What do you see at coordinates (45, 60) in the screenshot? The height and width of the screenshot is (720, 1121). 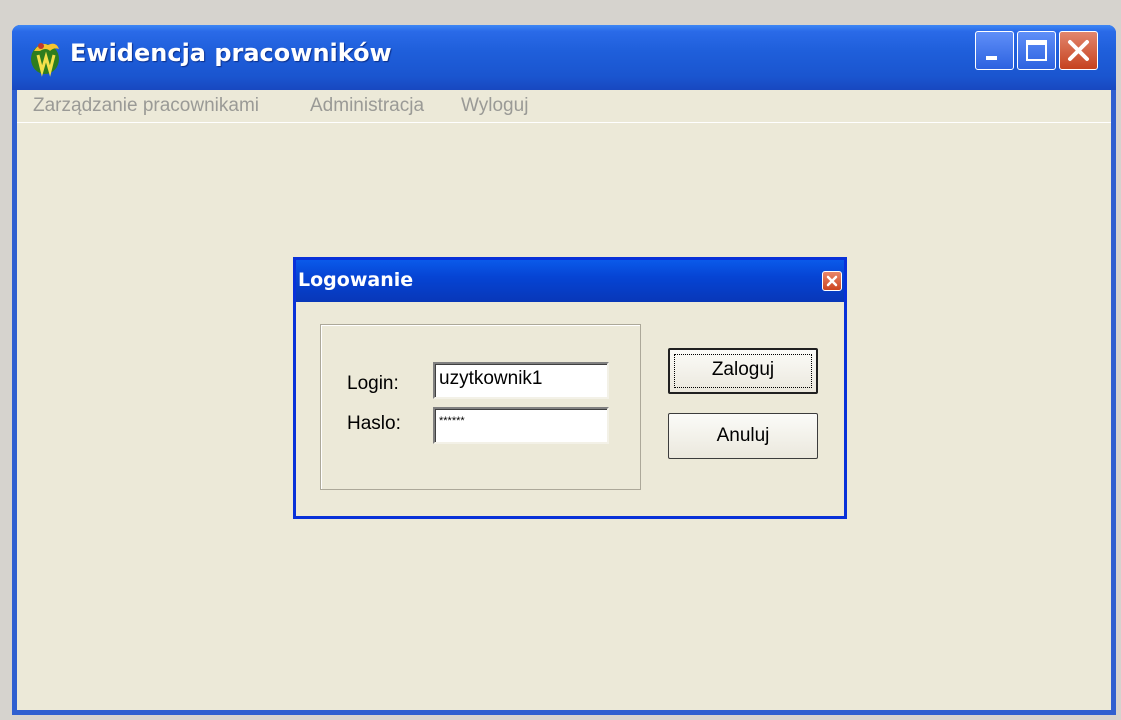 I see `app-logo-icon` at bounding box center [45, 60].